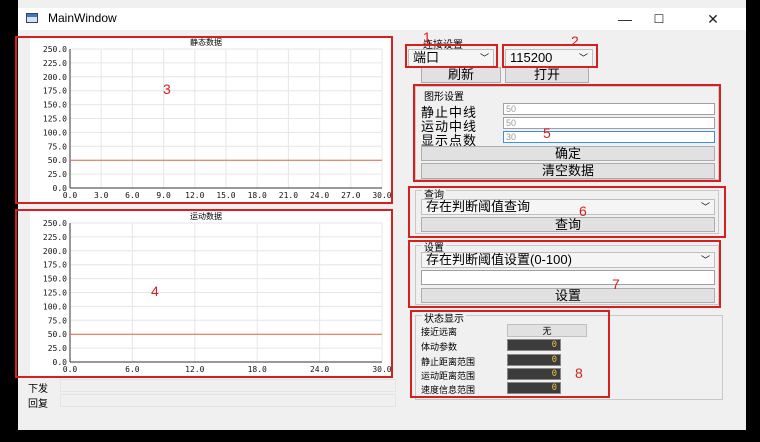 Image resolution: width=760 pixels, height=442 pixels. Describe the element at coordinates (228, 385) in the screenshot. I see `send-field` at that location.